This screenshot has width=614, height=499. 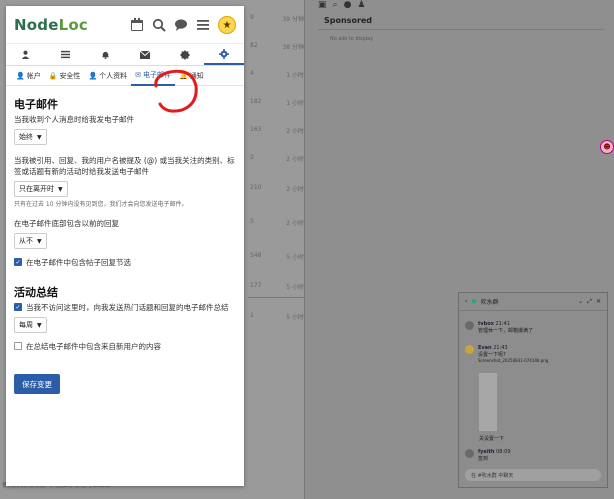 I want to click on mentions-select: 只在离开时 ▼, so click(x=41, y=189).